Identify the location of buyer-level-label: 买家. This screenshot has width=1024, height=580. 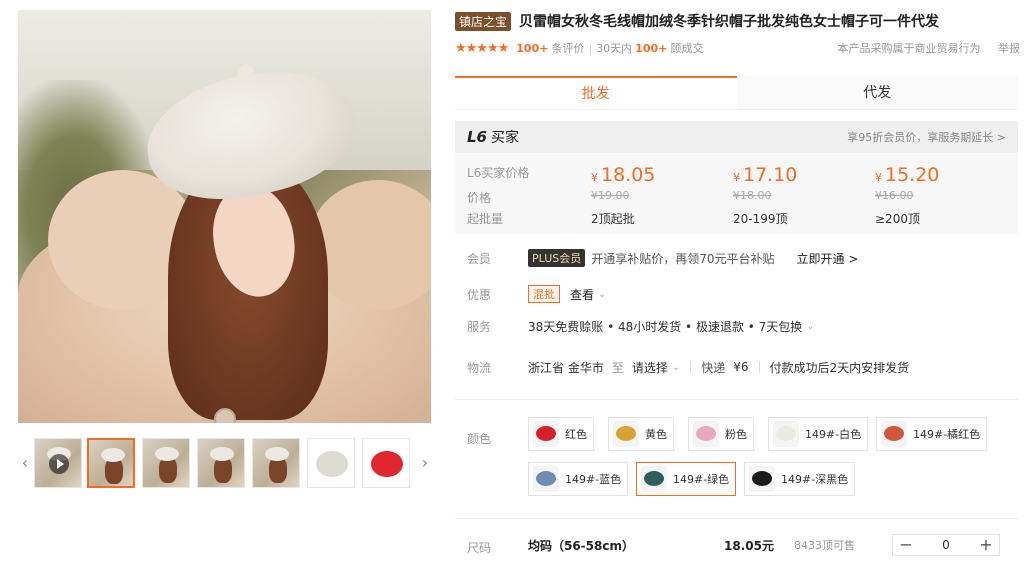
(505, 138).